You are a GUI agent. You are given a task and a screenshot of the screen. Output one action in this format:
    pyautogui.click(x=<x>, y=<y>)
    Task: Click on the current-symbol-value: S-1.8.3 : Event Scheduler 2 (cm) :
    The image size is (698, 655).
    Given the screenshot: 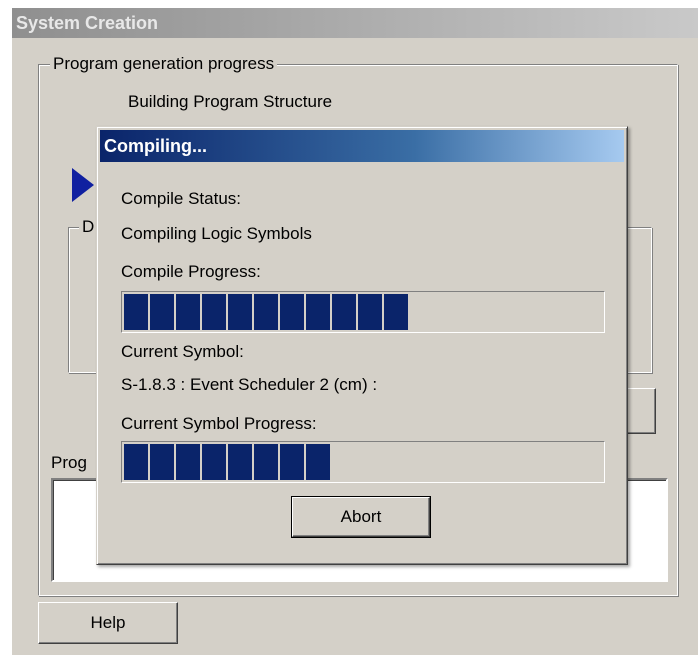 What is the action you would take?
    pyautogui.click(x=249, y=384)
    